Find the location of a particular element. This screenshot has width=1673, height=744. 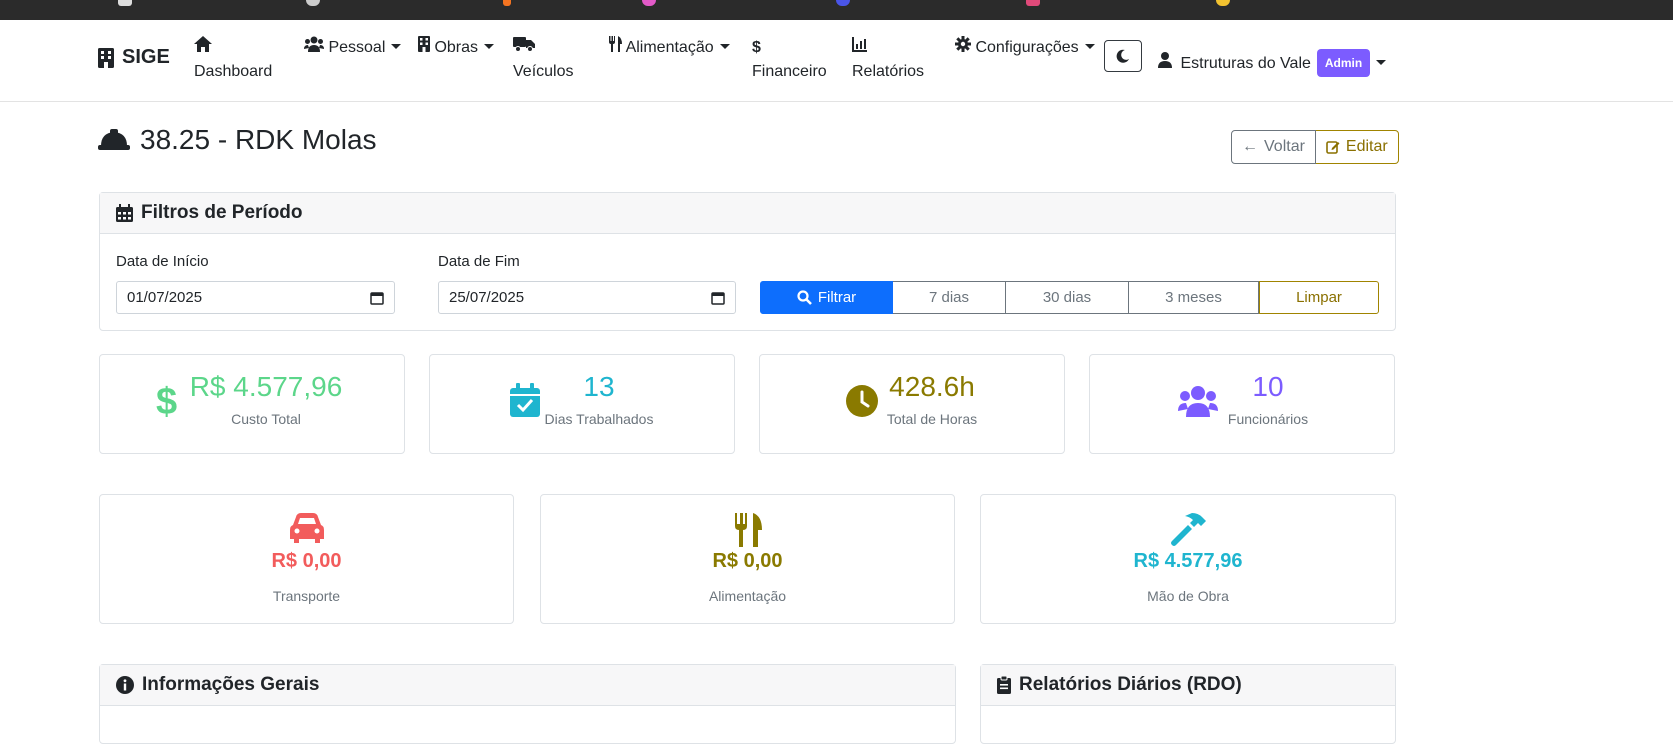

nav-configuracoes-label: Configurações is located at coordinates (1027, 47).